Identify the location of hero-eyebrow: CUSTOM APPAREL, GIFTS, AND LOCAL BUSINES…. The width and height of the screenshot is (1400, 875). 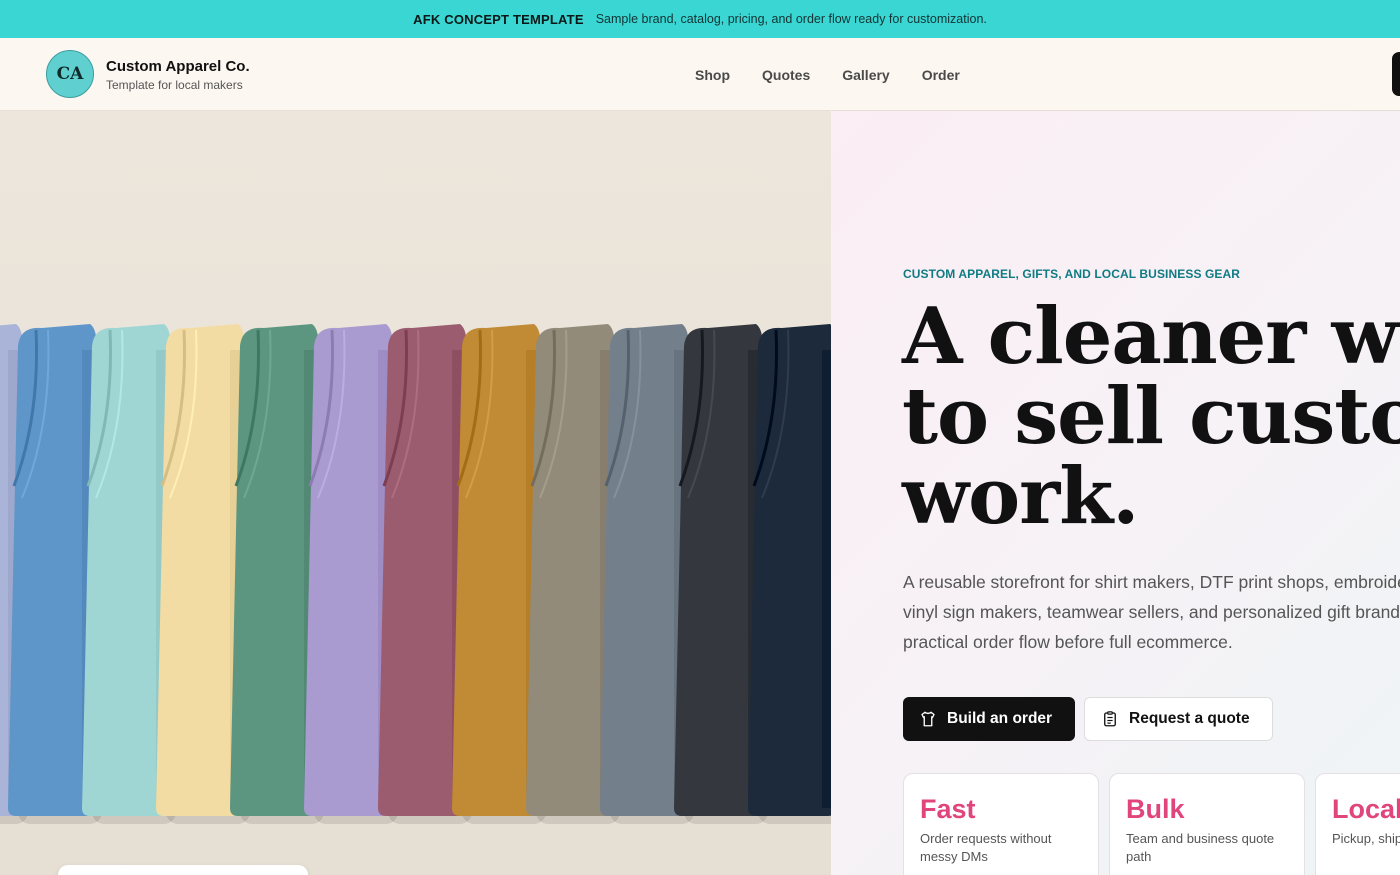
(1072, 274).